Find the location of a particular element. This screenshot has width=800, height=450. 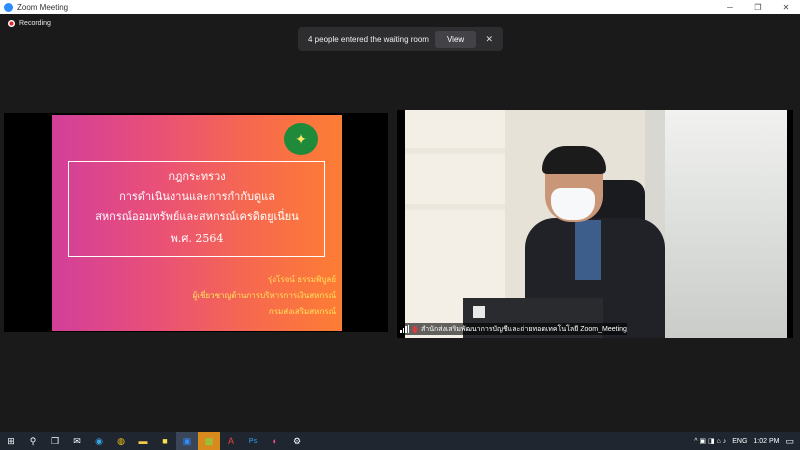

paint-icon: ◐ is located at coordinates (275, 441).